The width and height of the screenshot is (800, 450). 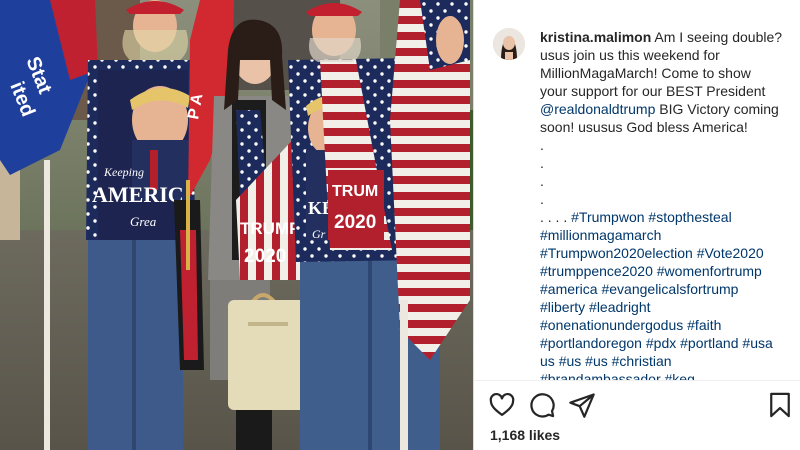 What do you see at coordinates (595, 37) in the screenshot?
I see `username-link: kristina.malimon` at bounding box center [595, 37].